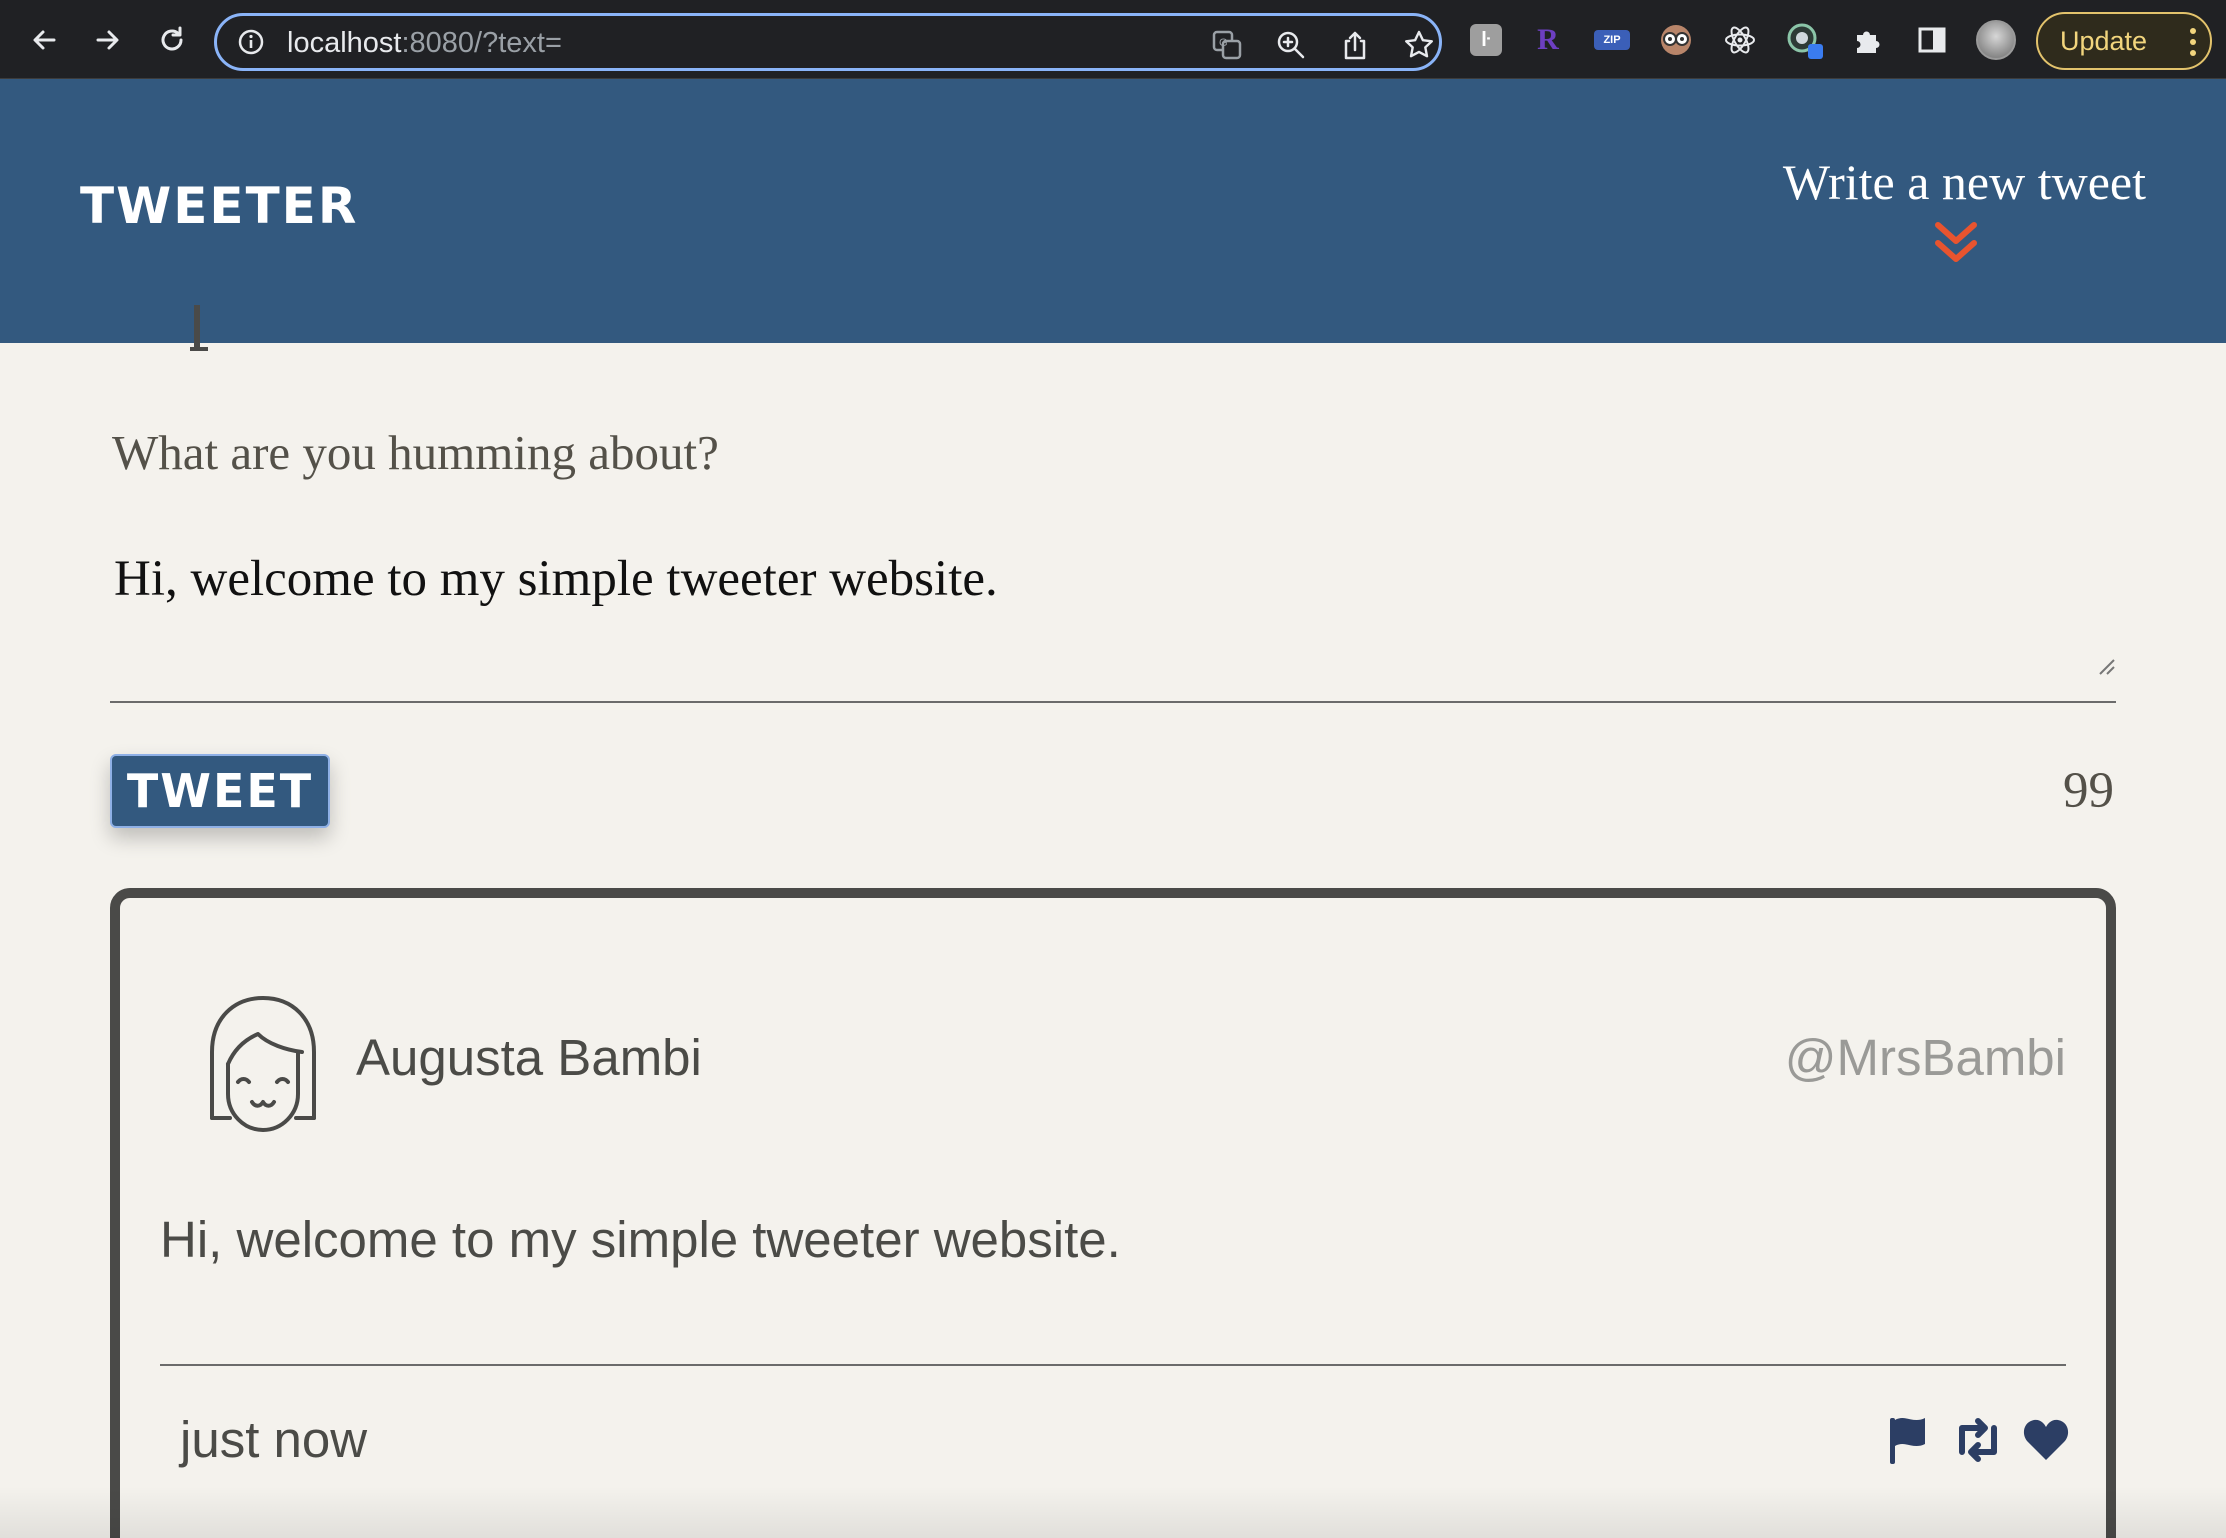  What do you see at coordinates (219, 206) in the screenshot?
I see `site-logo: TWEETER` at bounding box center [219, 206].